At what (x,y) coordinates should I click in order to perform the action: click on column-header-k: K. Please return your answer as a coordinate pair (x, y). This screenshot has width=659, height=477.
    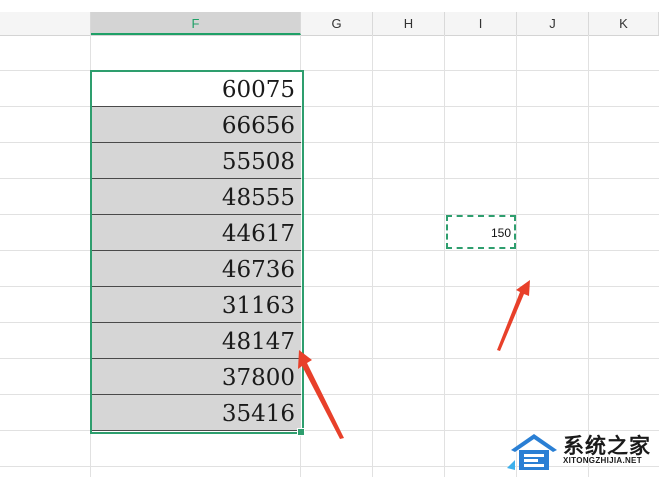
    Looking at the image, I should click on (624, 23).